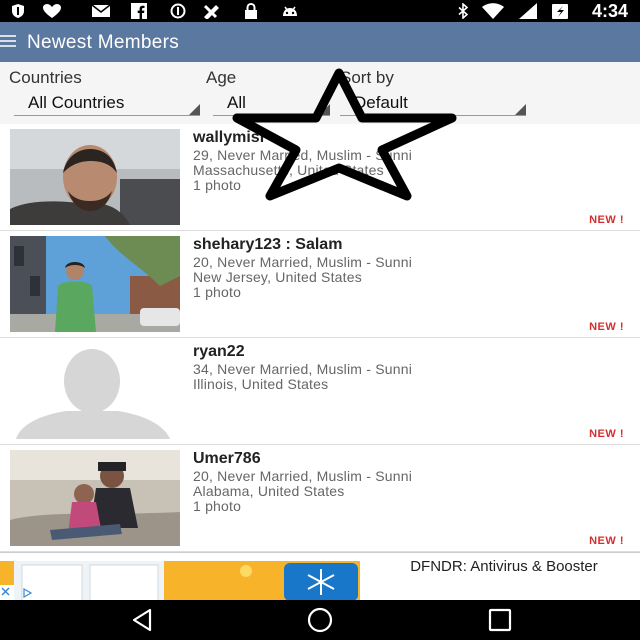 The width and height of the screenshot is (640, 640). Describe the element at coordinates (139, 11) in the screenshot. I see `facebook-icon` at that location.